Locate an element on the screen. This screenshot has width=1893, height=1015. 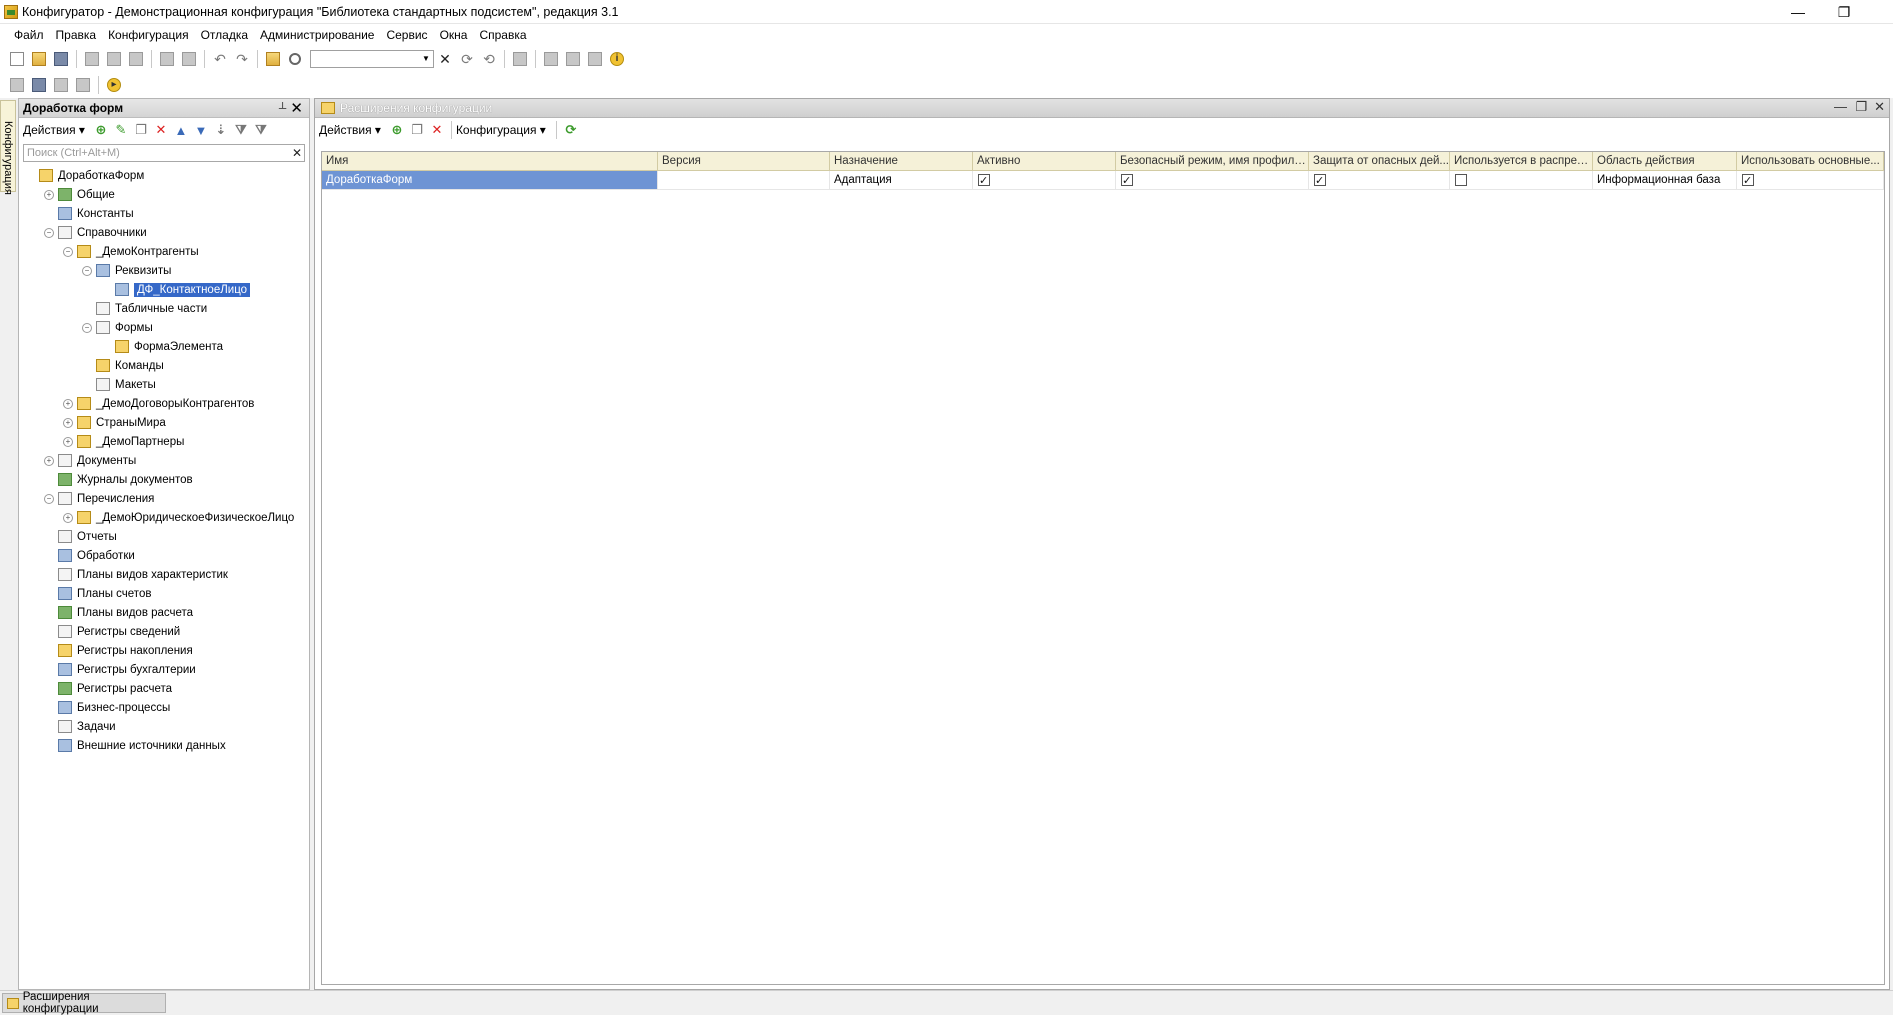
tree-item: Табличные части is located at coordinates (164, 308).